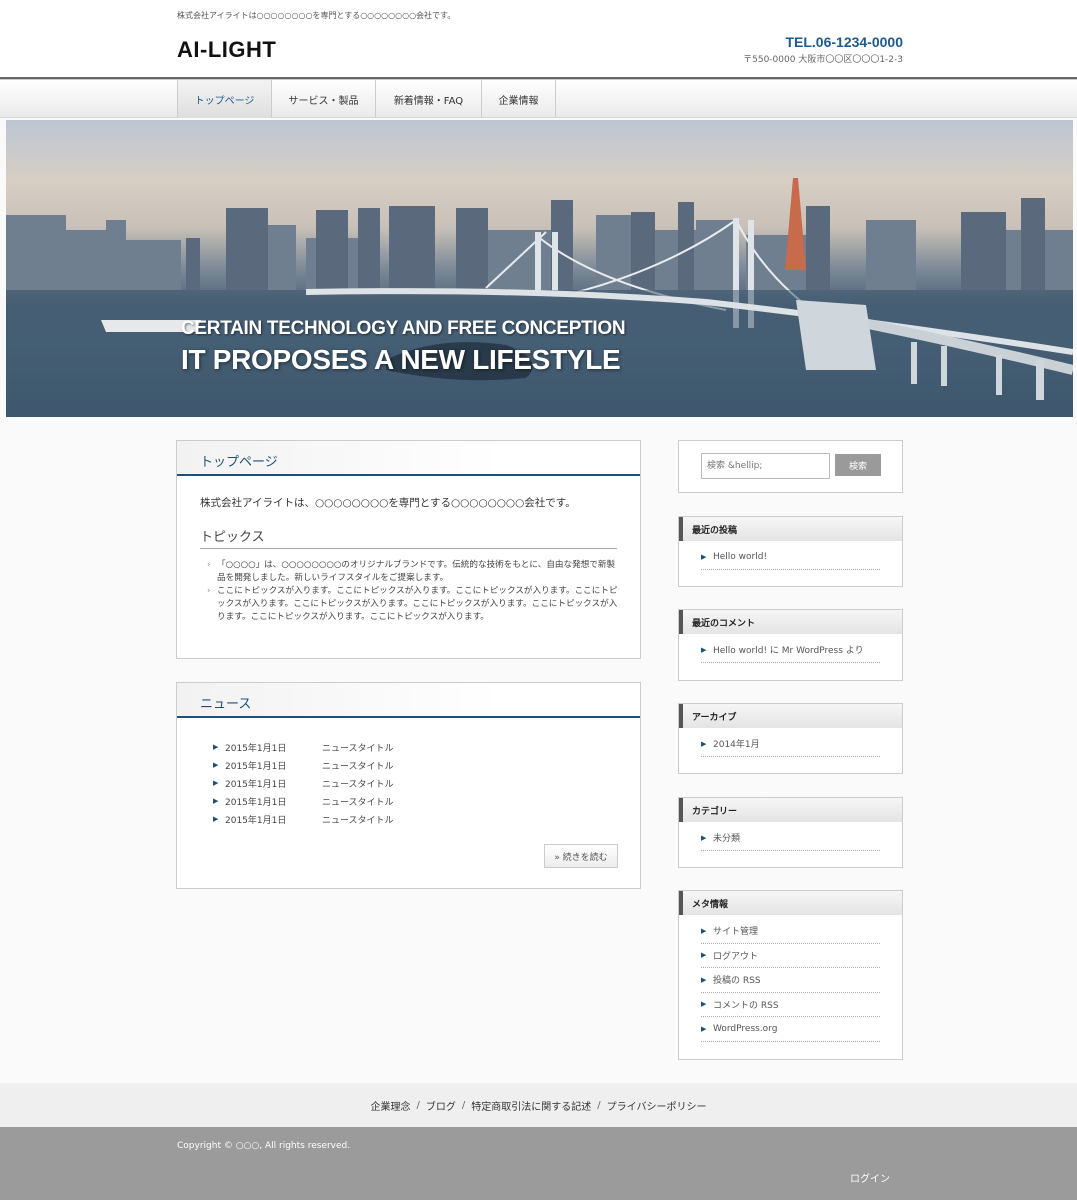 This screenshot has width=1077, height=1200. Describe the element at coordinates (823, 60) in the screenshot. I see `company-address: 〒550-0000 大阪市〇〇区〇〇〇1-2-3` at that location.